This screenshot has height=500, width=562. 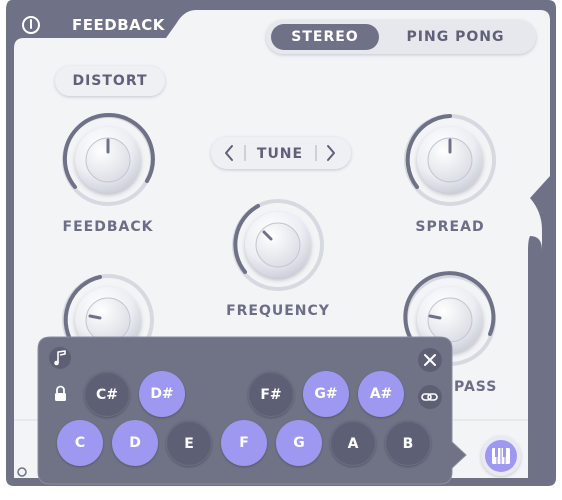 What do you see at coordinates (278, 311) in the screenshot?
I see `frequency-label: FREQUENCY` at bounding box center [278, 311].